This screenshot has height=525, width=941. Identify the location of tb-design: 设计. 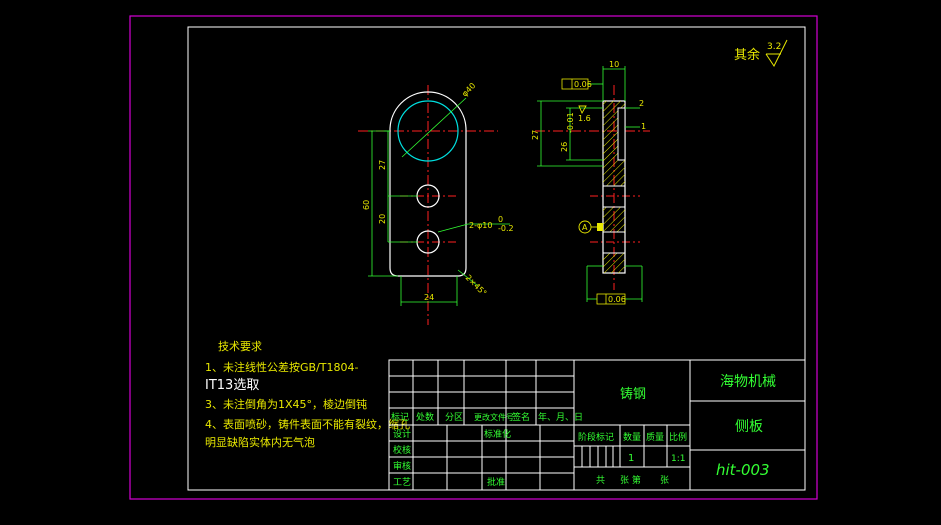
(402, 434).